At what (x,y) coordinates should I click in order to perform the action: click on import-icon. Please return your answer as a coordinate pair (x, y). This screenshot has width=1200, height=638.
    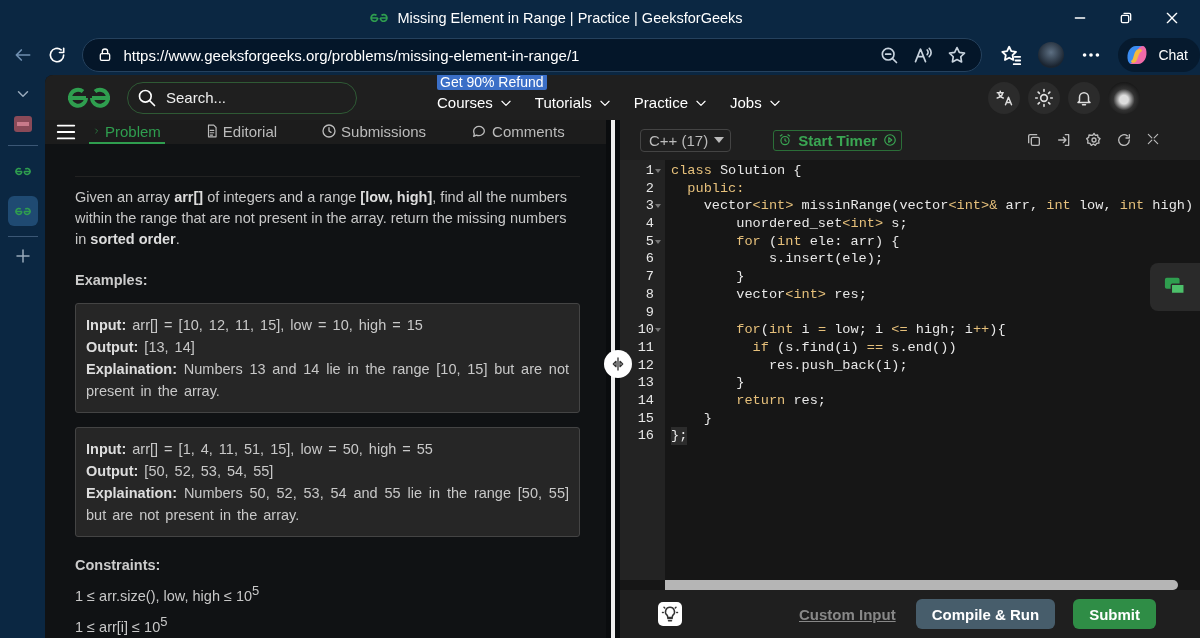
    Looking at the image, I should click on (1064, 140).